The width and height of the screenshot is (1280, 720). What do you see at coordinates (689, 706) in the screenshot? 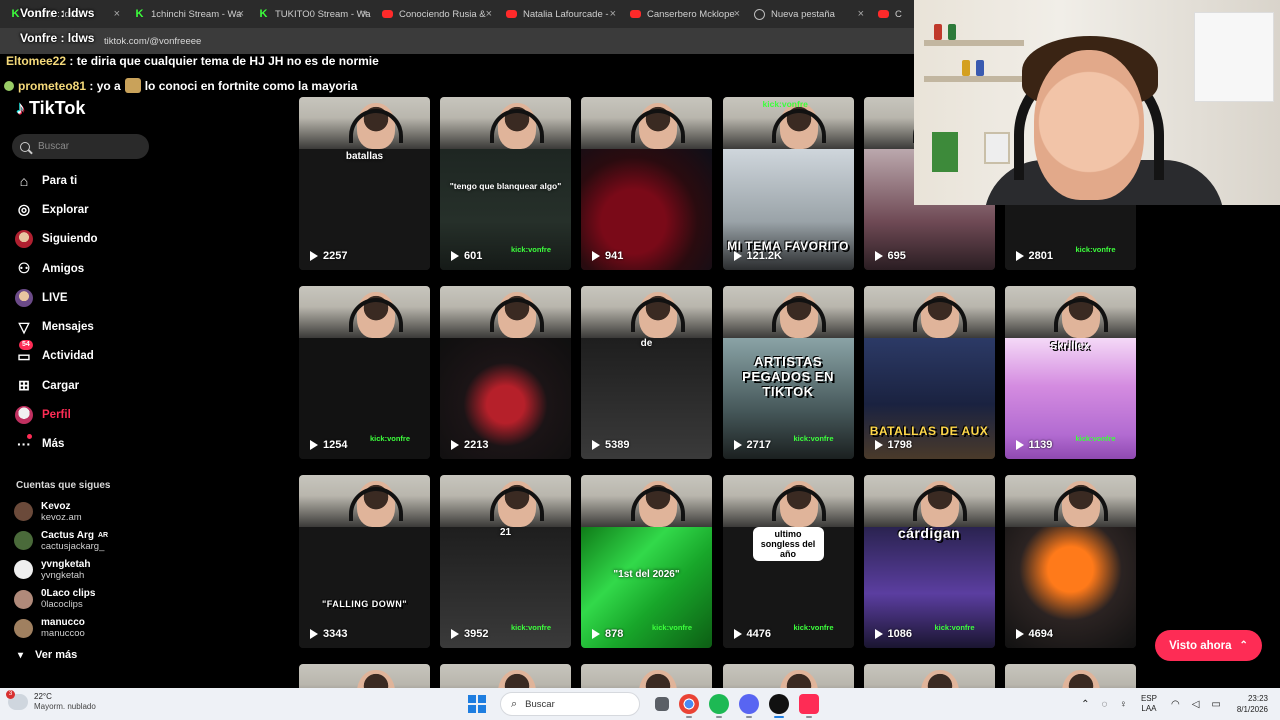
I see `chrome-icon` at bounding box center [689, 706].